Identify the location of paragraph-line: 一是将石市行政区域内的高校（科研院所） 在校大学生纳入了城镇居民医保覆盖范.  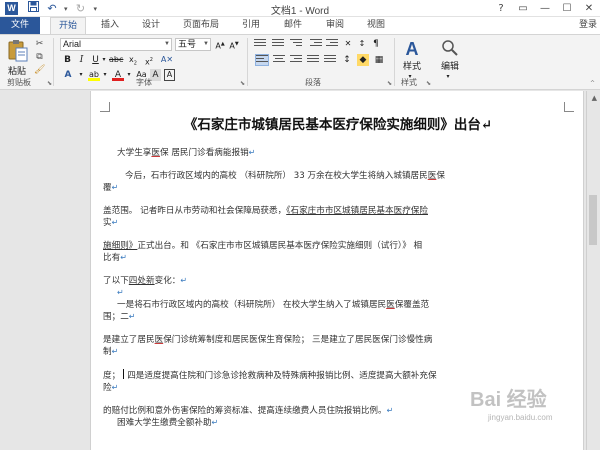
(273, 305).